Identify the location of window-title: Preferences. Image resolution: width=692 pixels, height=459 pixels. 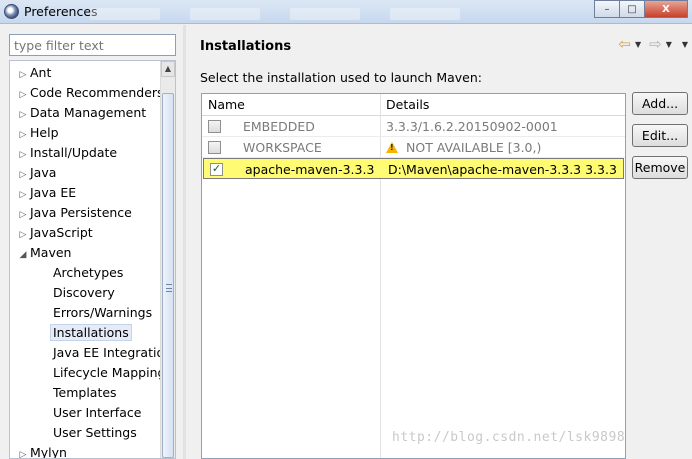
(61, 11).